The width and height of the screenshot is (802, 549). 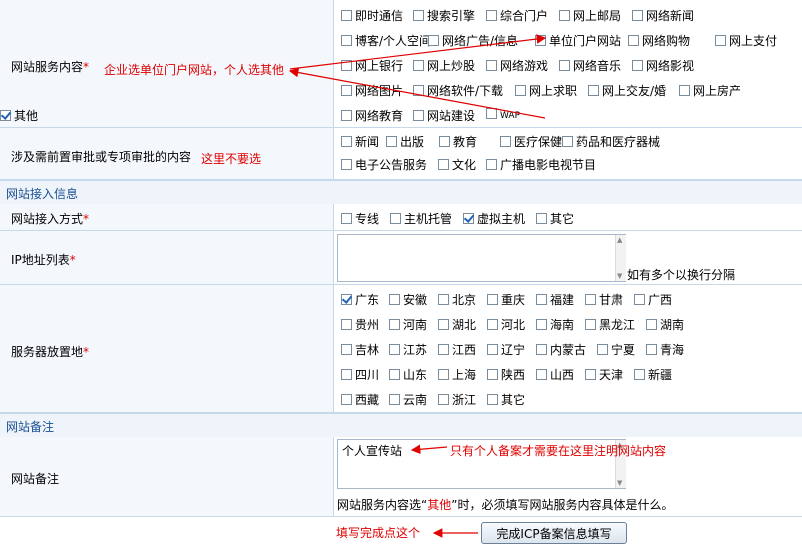 I want to click on server-location-option: 安徽, so click(x=408, y=299).